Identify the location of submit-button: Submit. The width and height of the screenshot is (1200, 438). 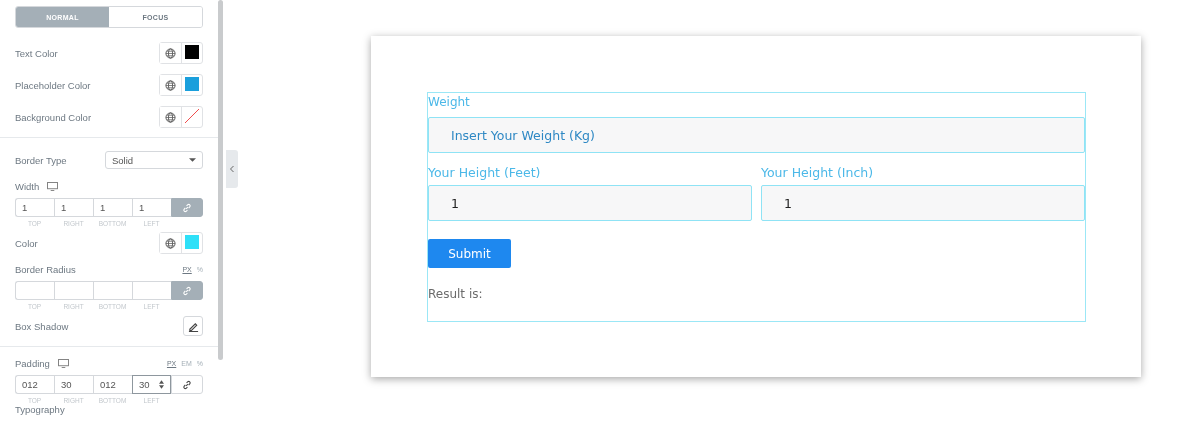
(469, 253).